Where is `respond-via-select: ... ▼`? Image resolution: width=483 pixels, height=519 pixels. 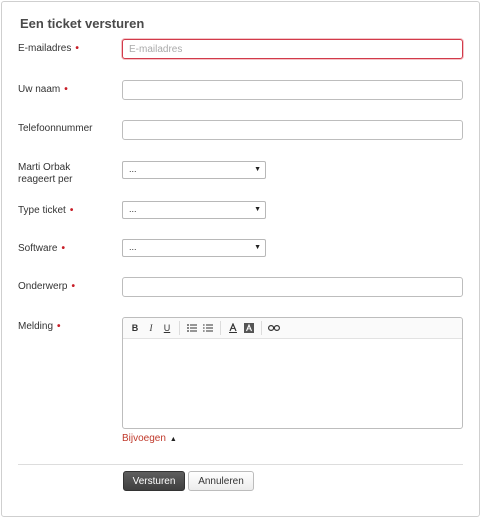
respond-via-select: ... ▼ is located at coordinates (194, 170).